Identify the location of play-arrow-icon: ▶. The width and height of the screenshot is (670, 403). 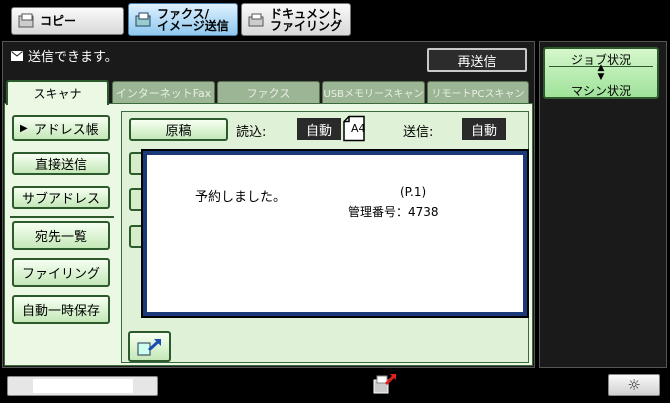
(24, 128).